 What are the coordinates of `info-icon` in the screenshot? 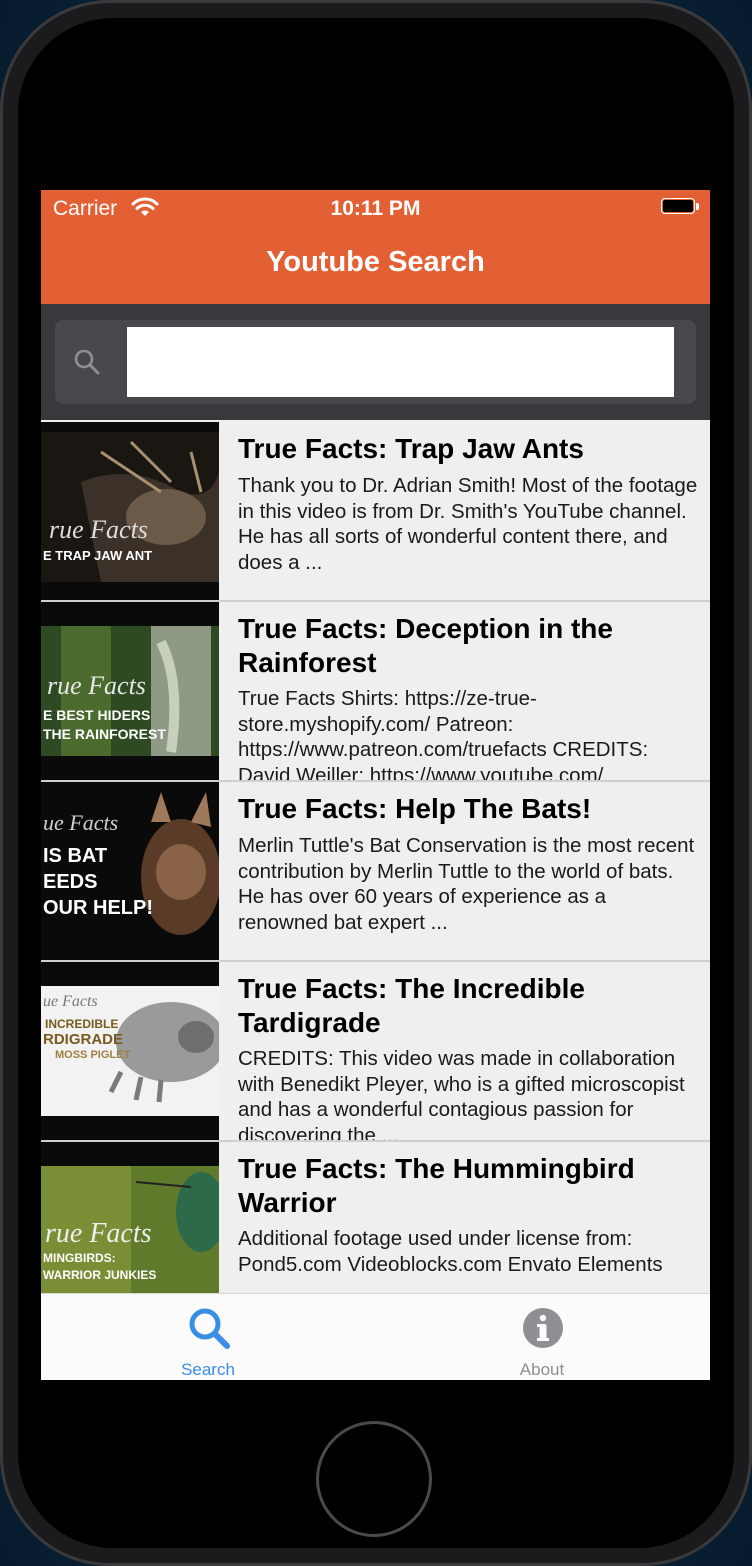 It's located at (543, 1328).